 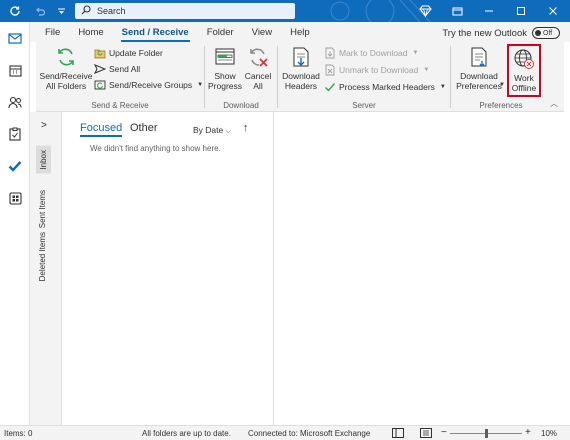 I want to click on download-headers-label: Download Headers, so click(x=301, y=81).